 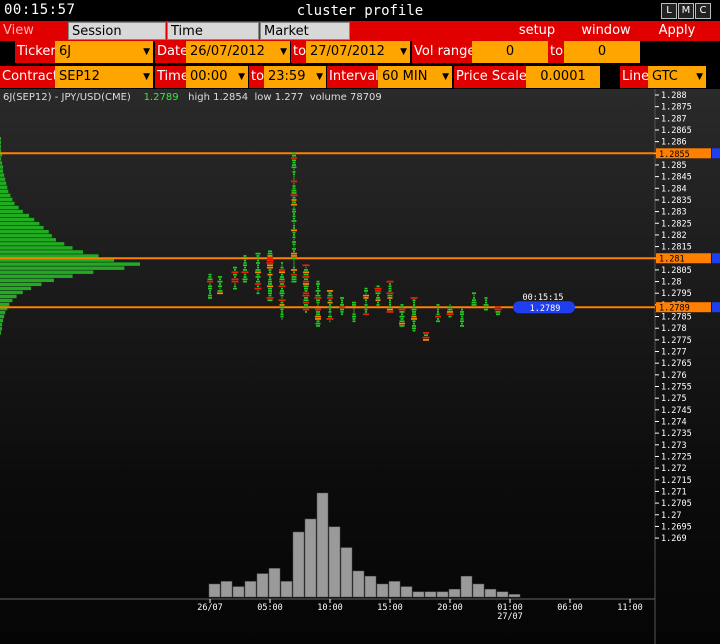 I want to click on pricescale-input: 0.0001, so click(x=563, y=77).